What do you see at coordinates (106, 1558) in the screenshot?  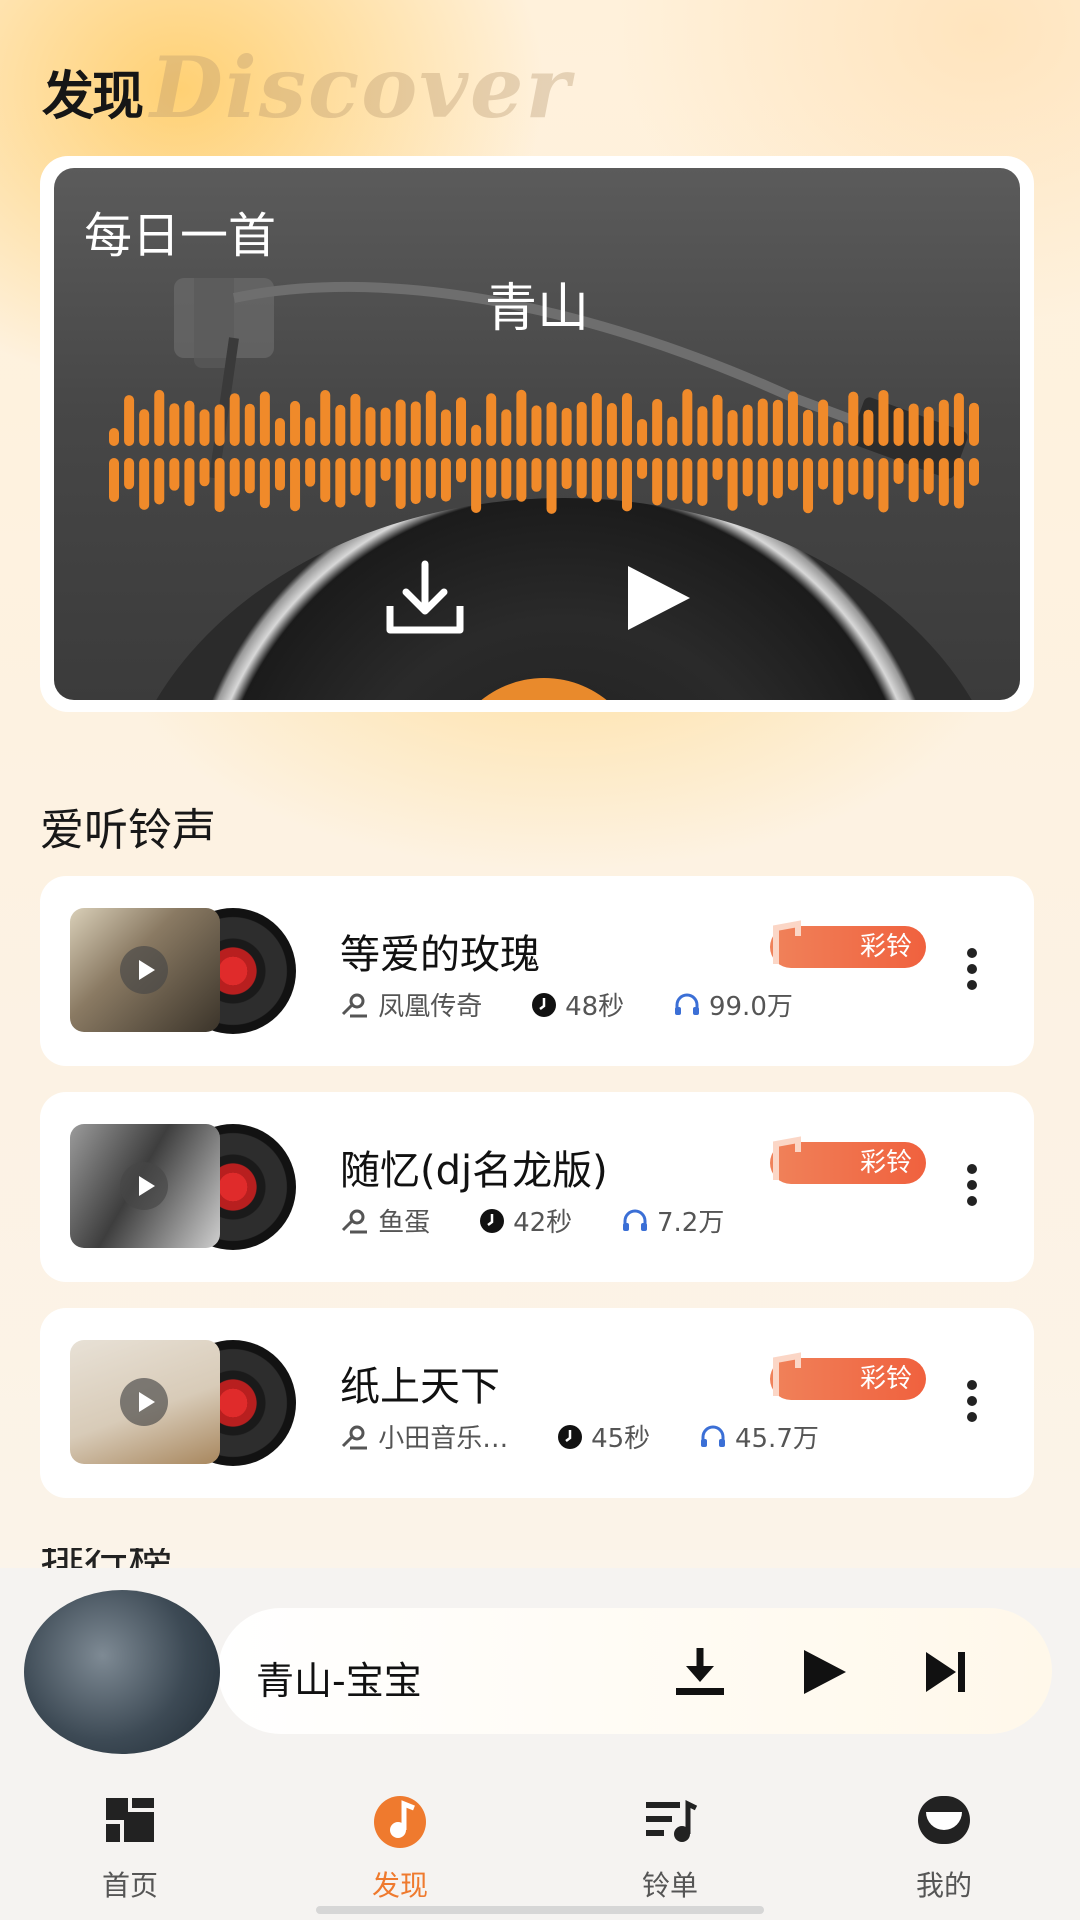 I see `section-title-partial: 排行榜` at bounding box center [106, 1558].